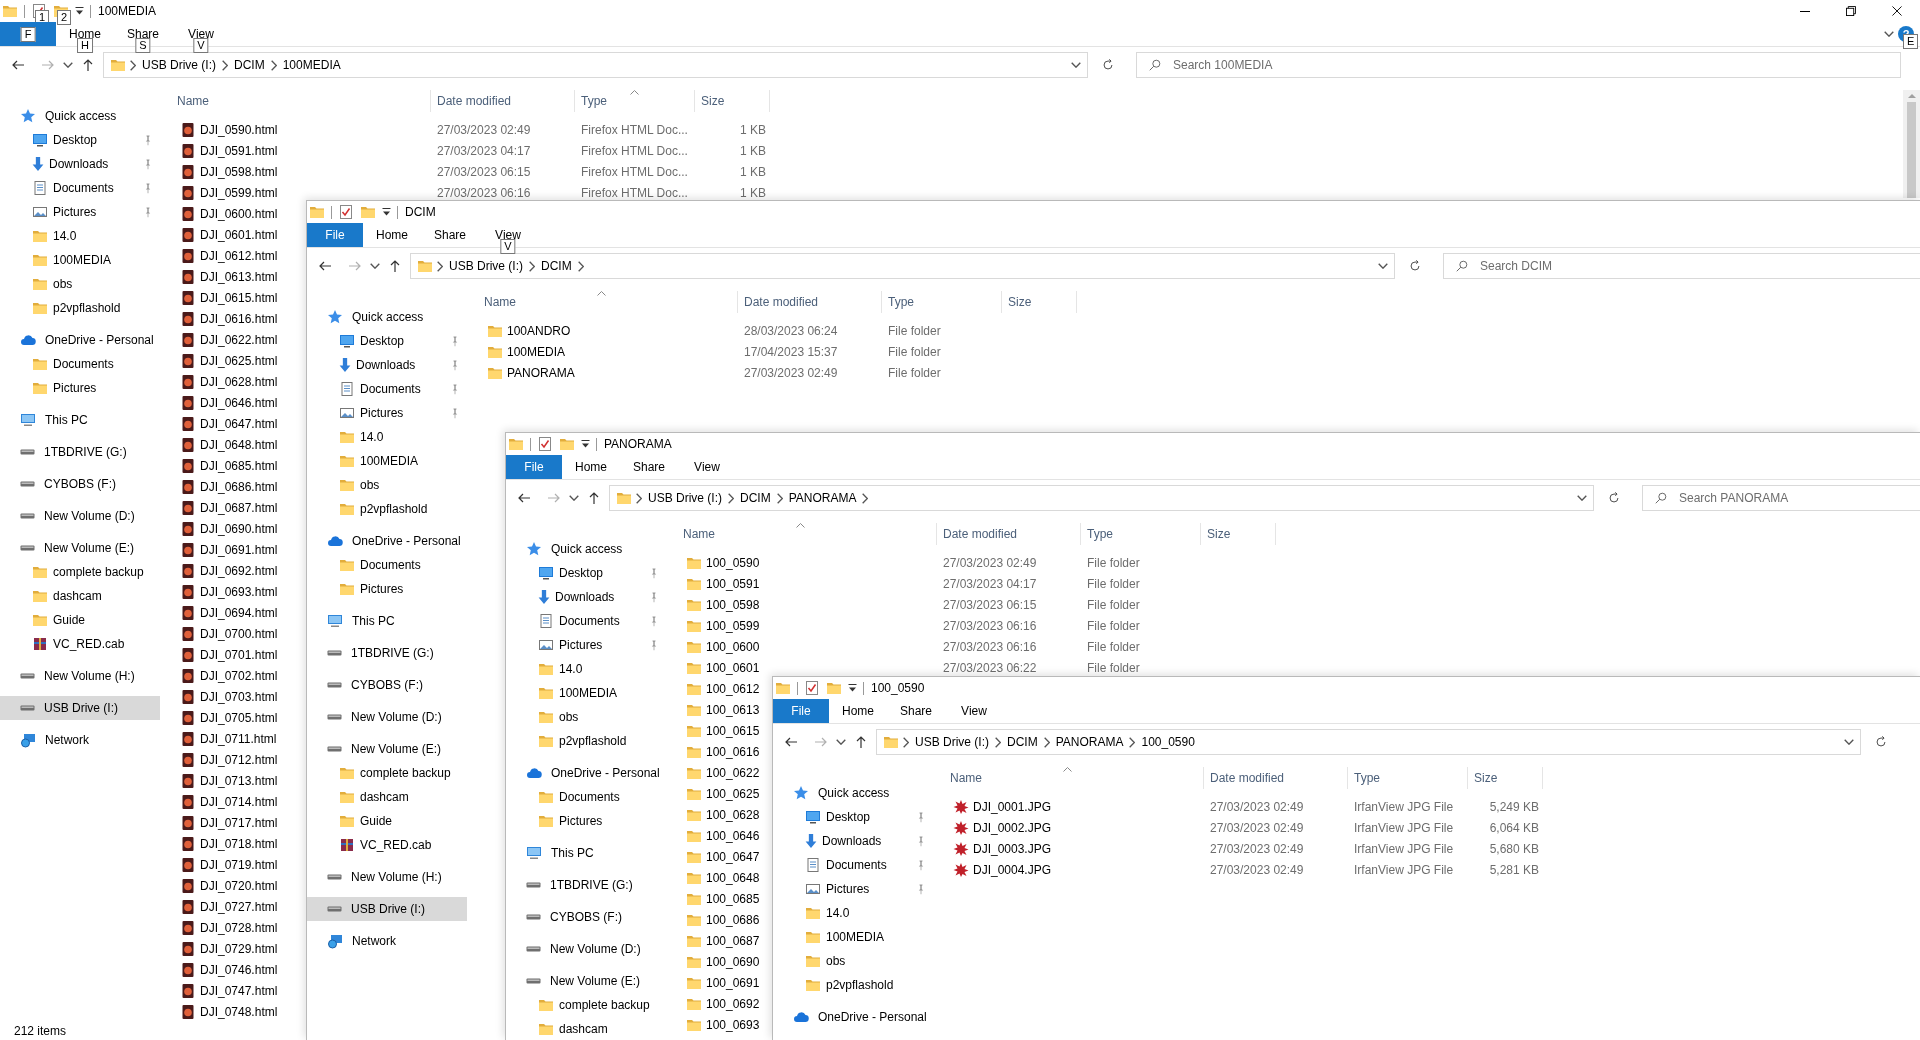 The width and height of the screenshot is (1920, 1040). Describe the element at coordinates (387, 685) in the screenshot. I see `nav-item: CYBOBS (F:)` at that location.